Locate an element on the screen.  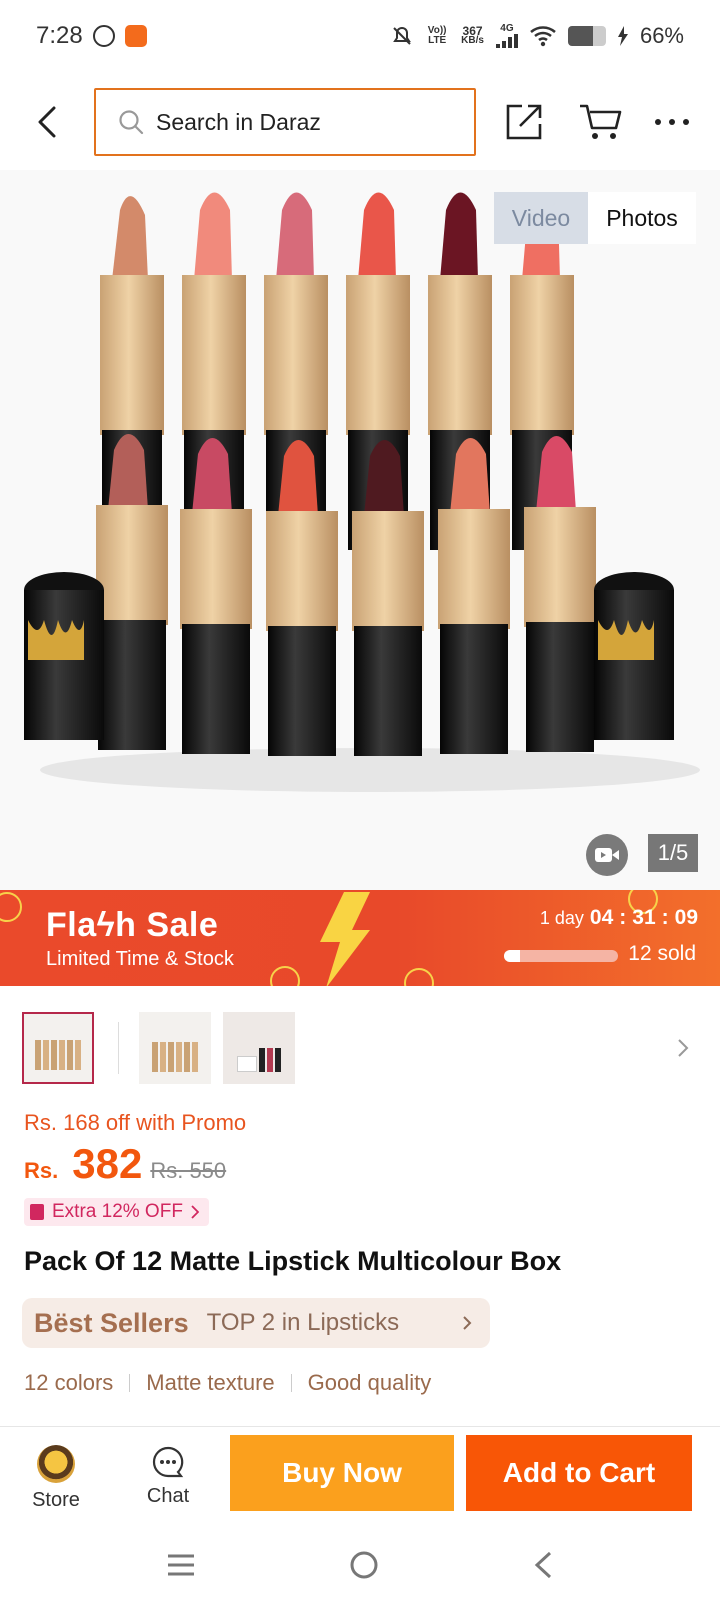
search-icon is located at coordinates (131, 122).